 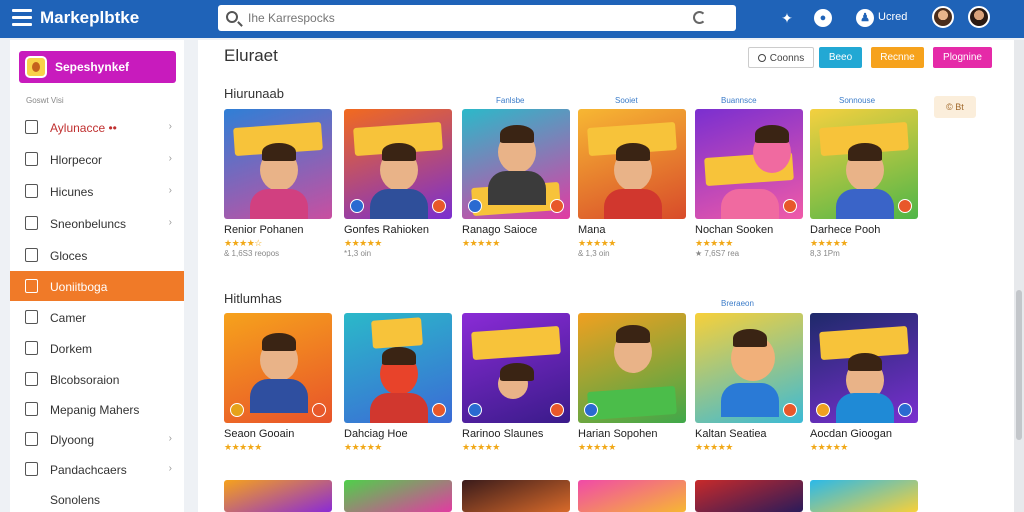 I want to click on search-bar, so click(x=477, y=18).